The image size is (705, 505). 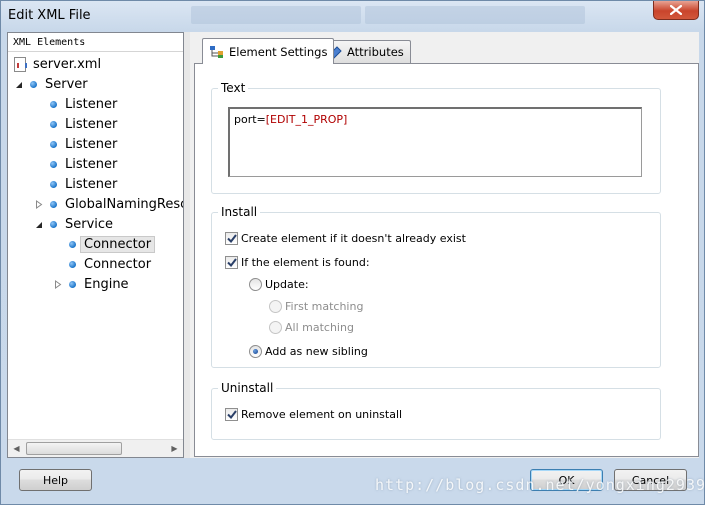 What do you see at coordinates (276, 15) in the screenshot?
I see `background-window-ghost` at bounding box center [276, 15].